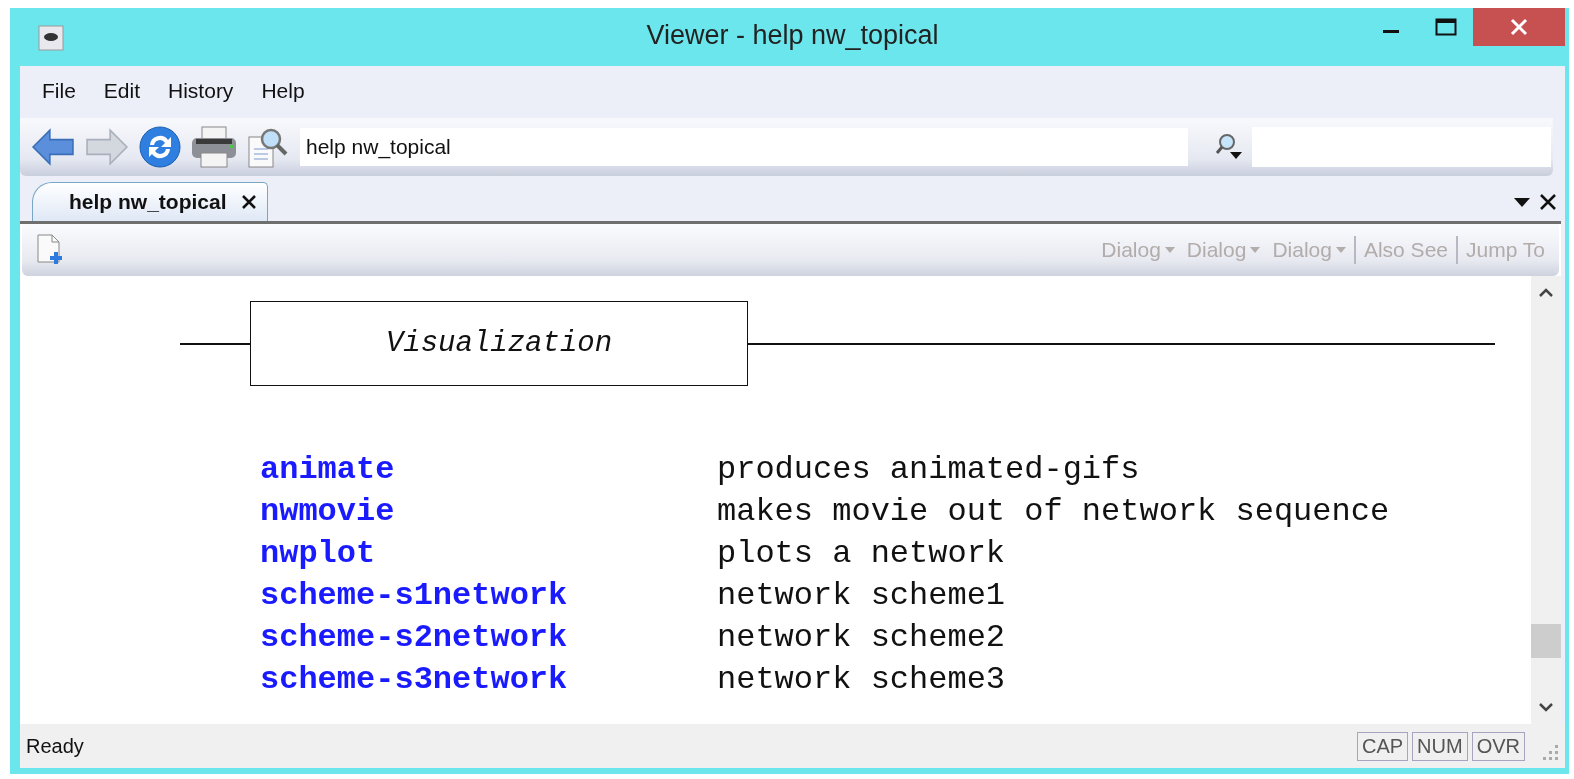 Image resolution: width=1574 pixels, height=779 pixels. Describe the element at coordinates (122, 91) in the screenshot. I see `menu-item: Edit` at that location.